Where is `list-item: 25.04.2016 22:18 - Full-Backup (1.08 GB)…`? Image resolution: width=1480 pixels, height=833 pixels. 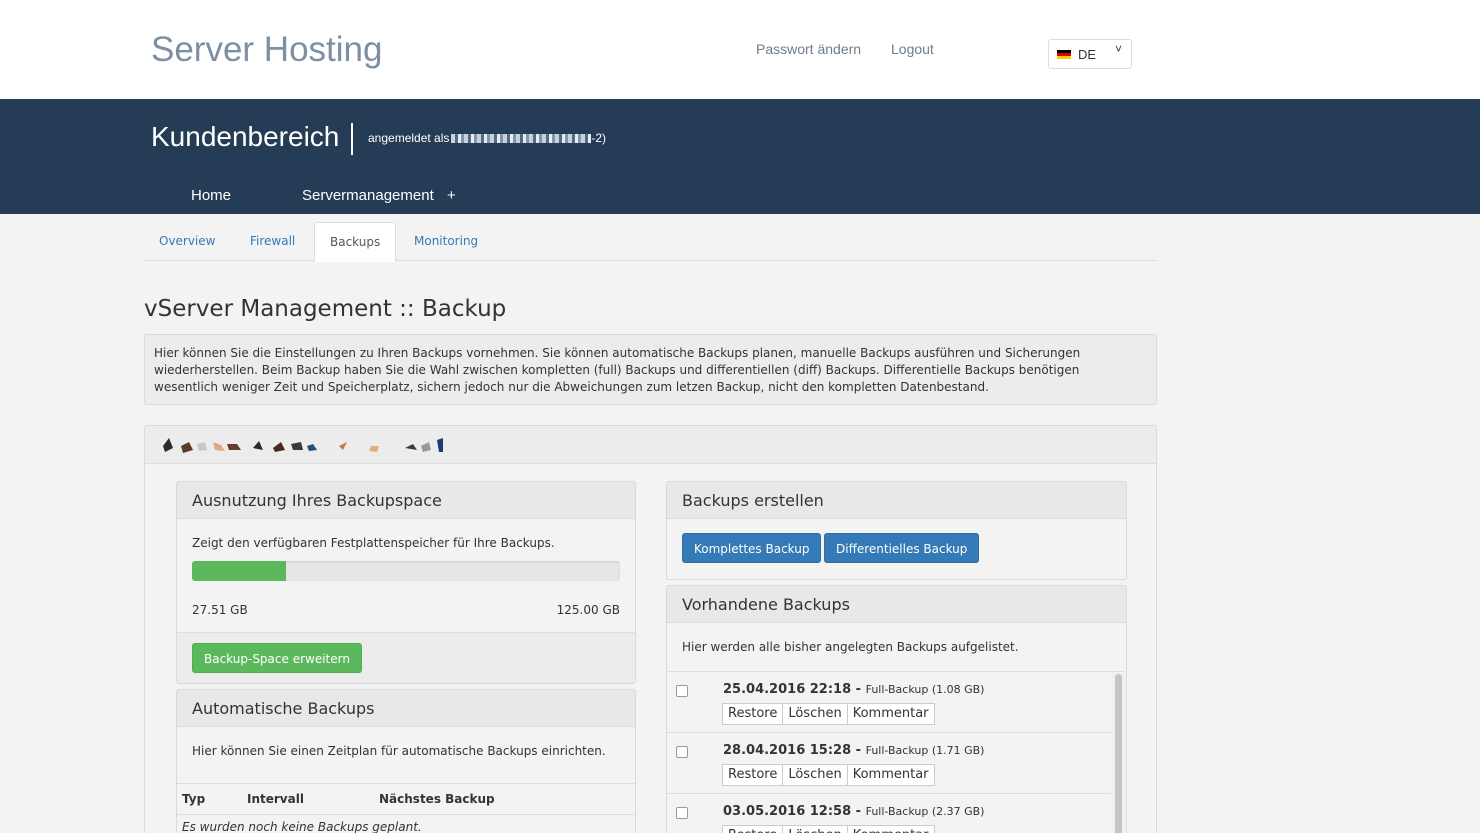
list-item: 25.04.2016 22:18 - Full-Backup (1.08 GB)… is located at coordinates (889, 702).